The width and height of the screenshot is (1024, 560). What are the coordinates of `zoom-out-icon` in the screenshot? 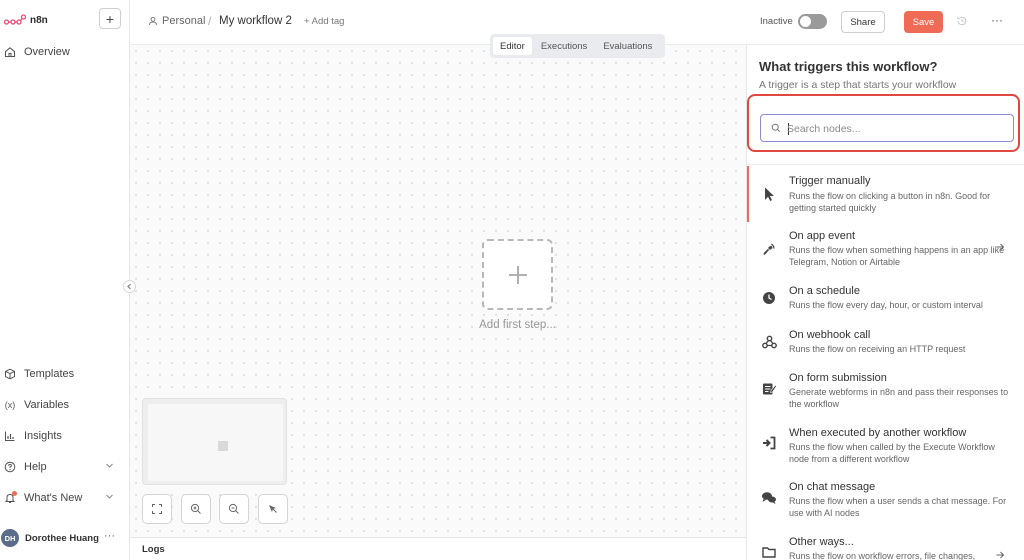 It's located at (234, 509).